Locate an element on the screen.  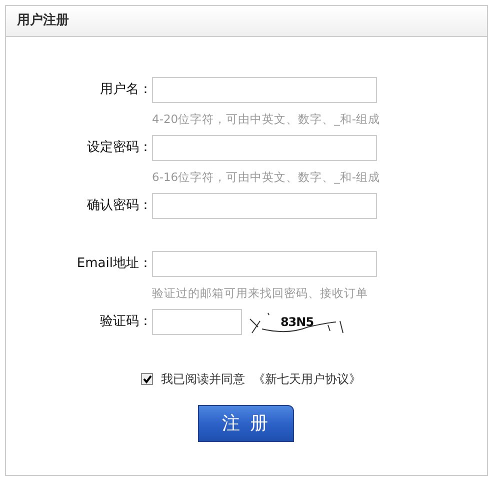
field-label: 验证码： is located at coordinates (125, 322).